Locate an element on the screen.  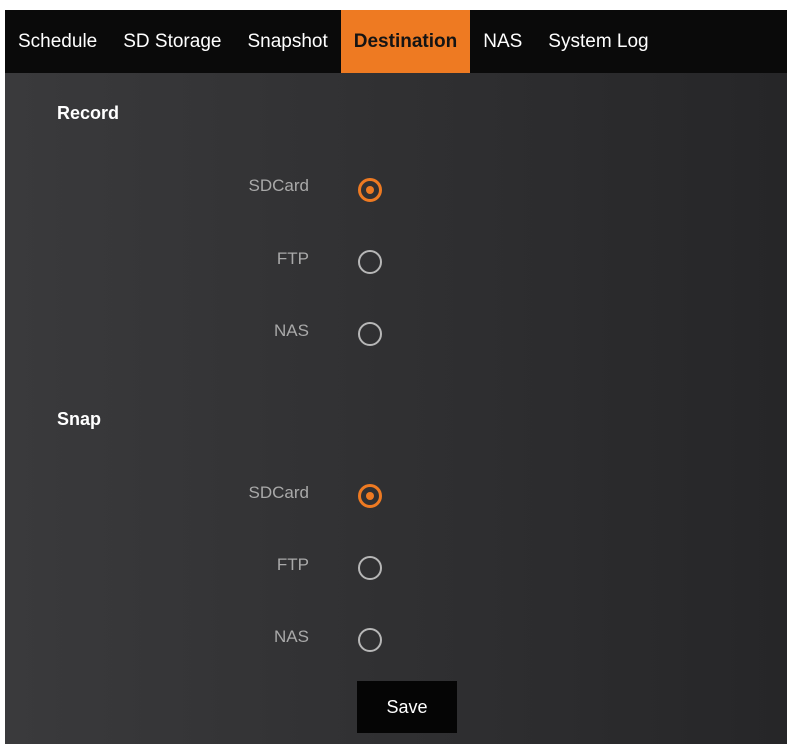
record-nas-radio is located at coordinates (370, 334).